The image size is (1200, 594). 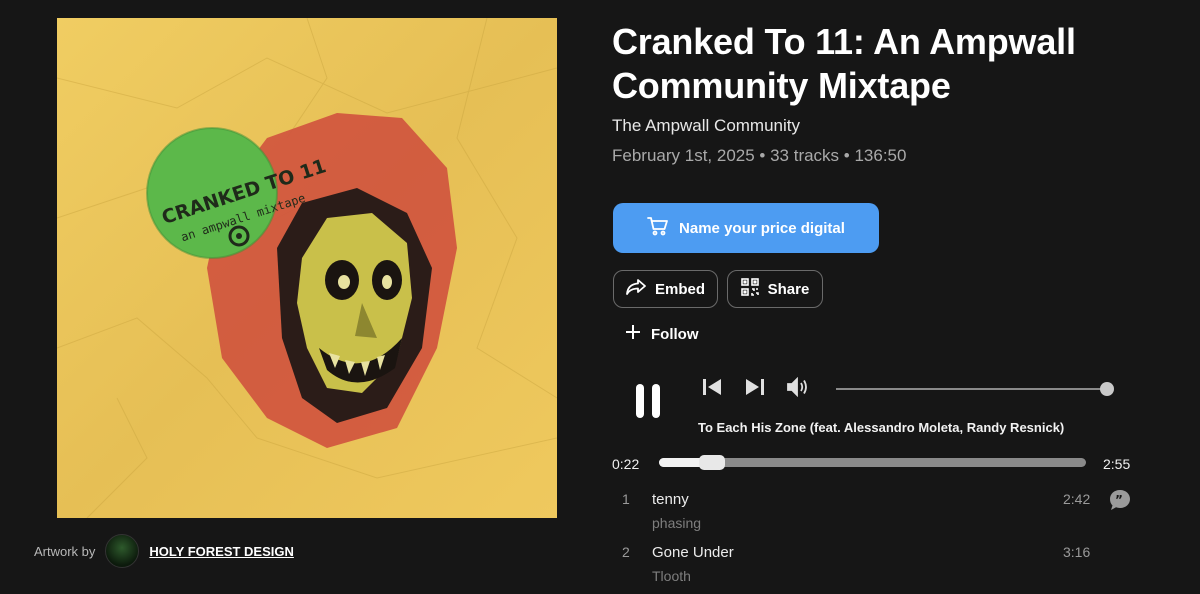 What do you see at coordinates (221, 551) in the screenshot?
I see `credit-artist-link: HOLY FOREST DESIGN` at bounding box center [221, 551].